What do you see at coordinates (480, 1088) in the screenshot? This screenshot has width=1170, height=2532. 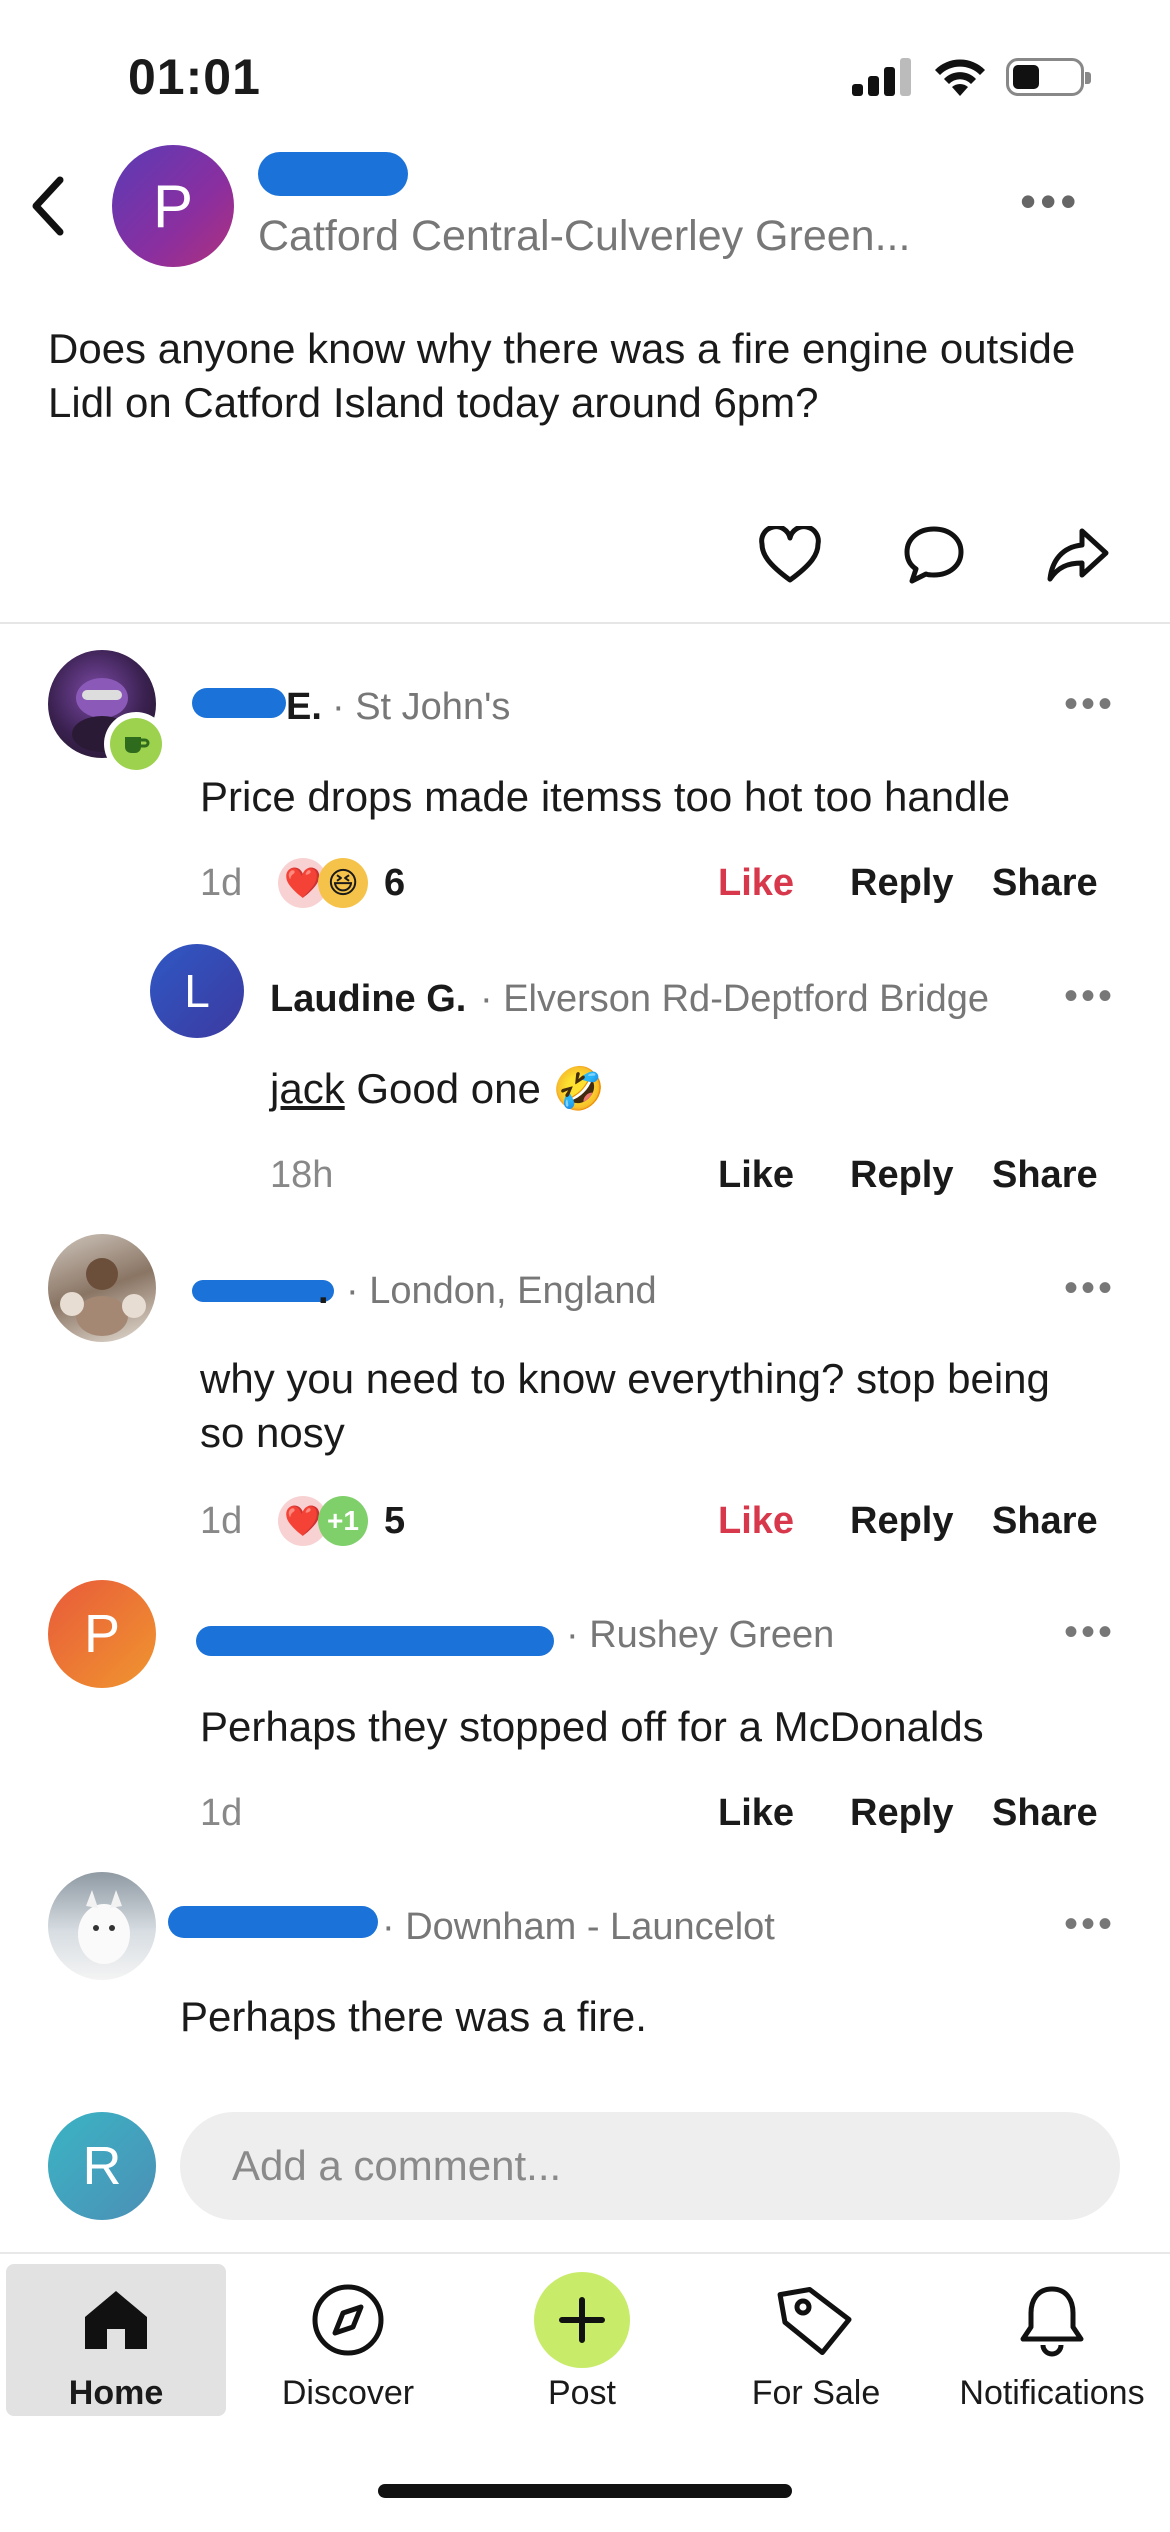 I see `comment-text-body: Good one 🤣` at bounding box center [480, 1088].